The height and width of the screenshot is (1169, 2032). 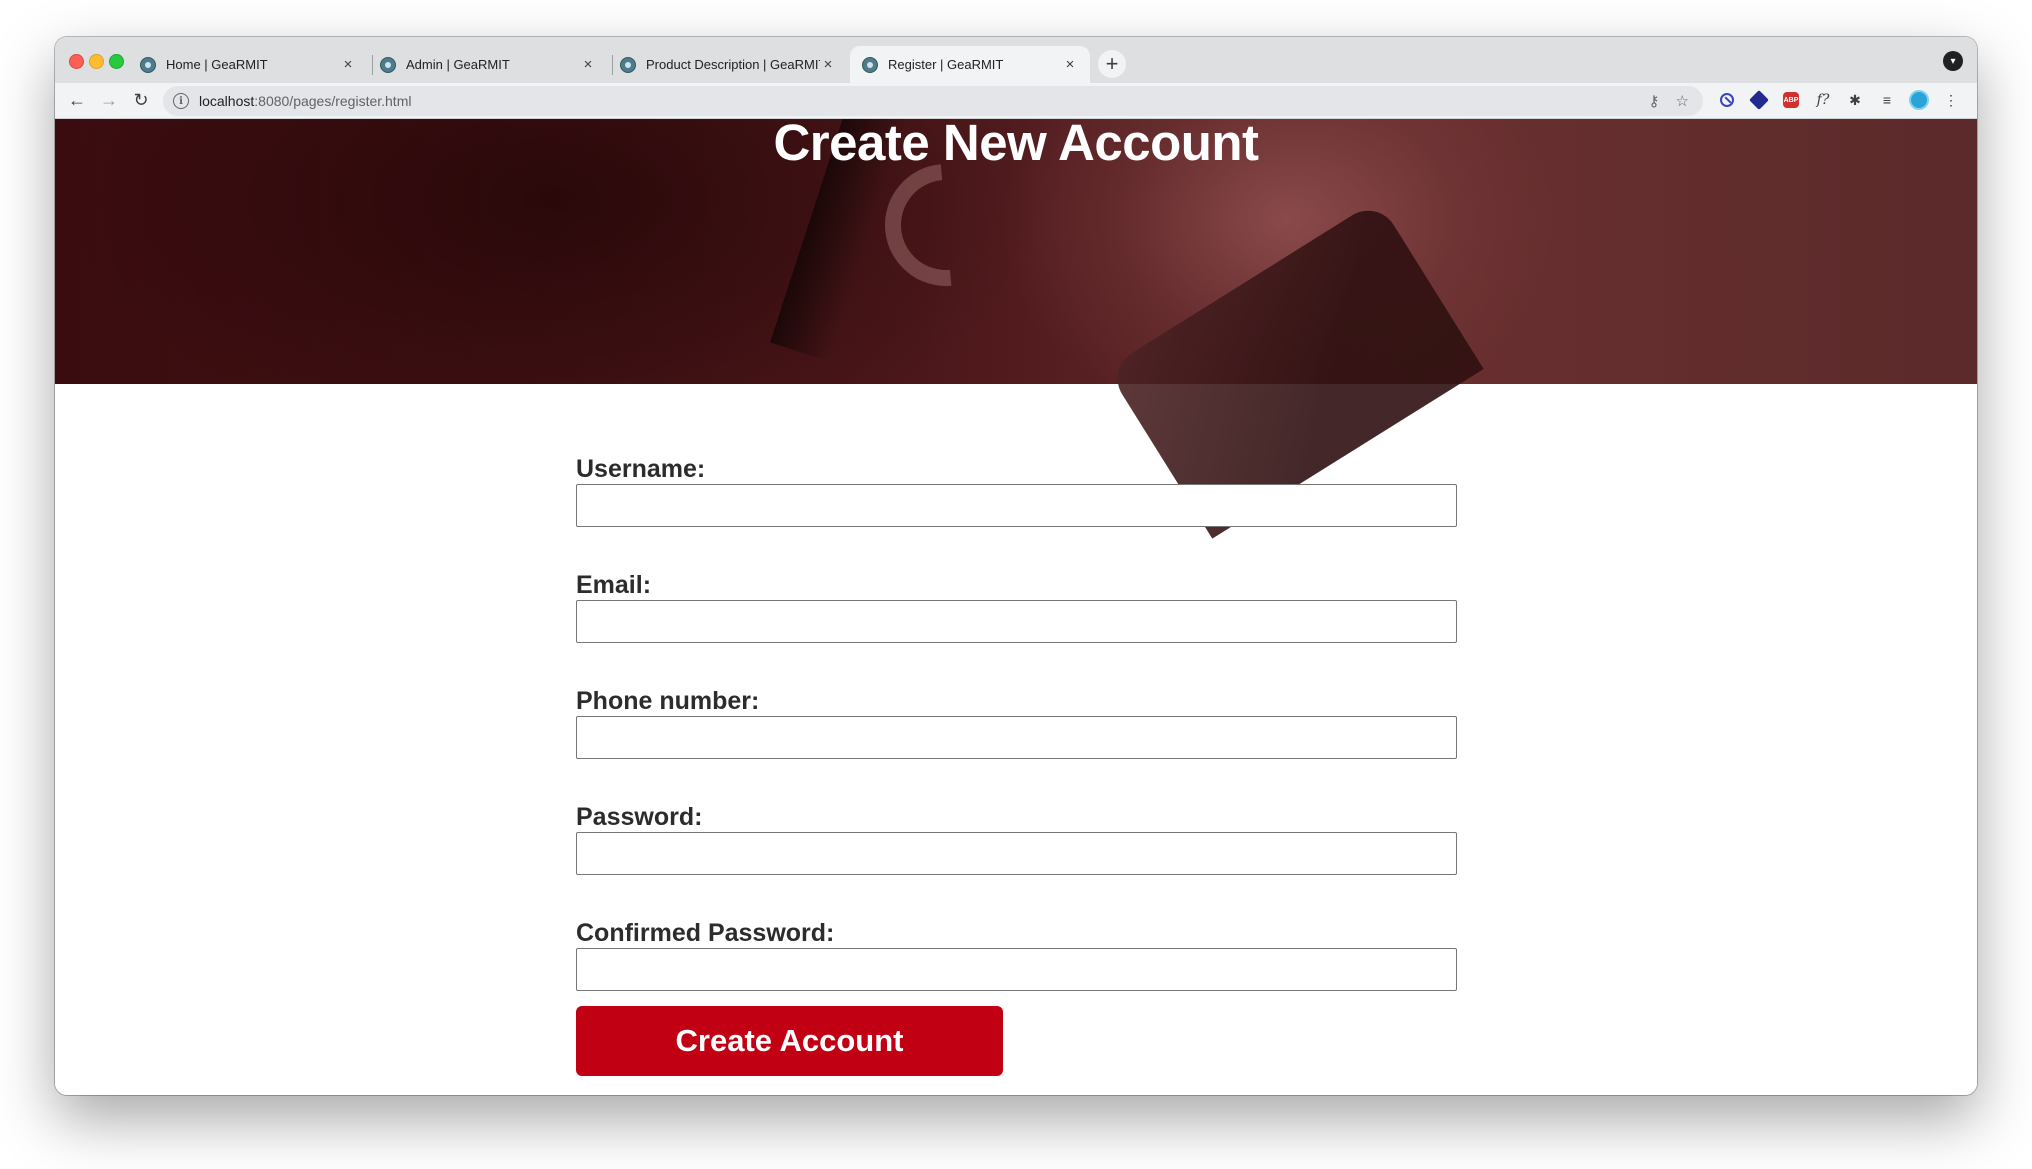 I want to click on tab-register: Register | GeaRMIT ×, so click(x=970, y=64).